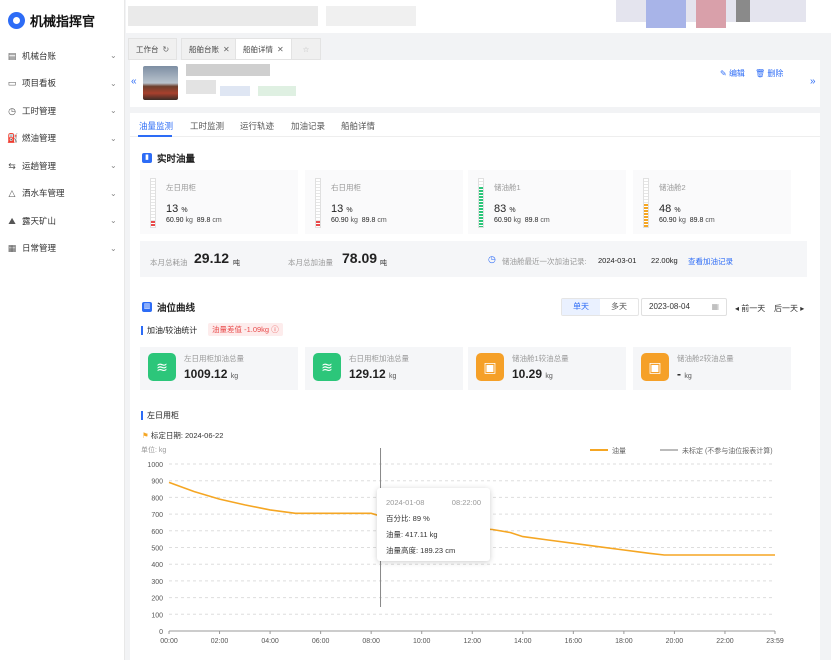  Describe the element at coordinates (677, 210) in the screenshot. I see `tank-percent-unit: %` at that location.